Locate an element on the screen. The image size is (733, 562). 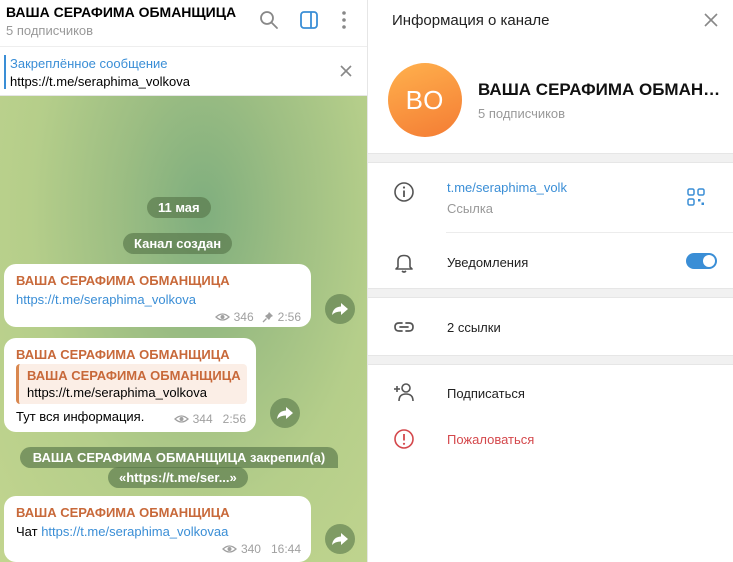
message-meta: 346 2:56 is located at coordinates (257, 317).